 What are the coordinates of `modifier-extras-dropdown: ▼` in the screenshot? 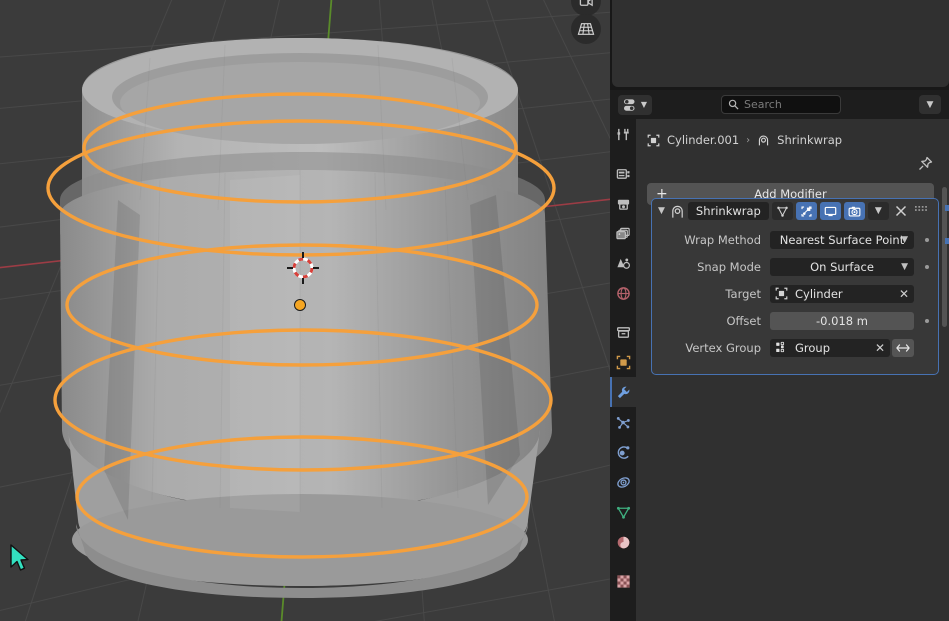 It's located at (878, 211).